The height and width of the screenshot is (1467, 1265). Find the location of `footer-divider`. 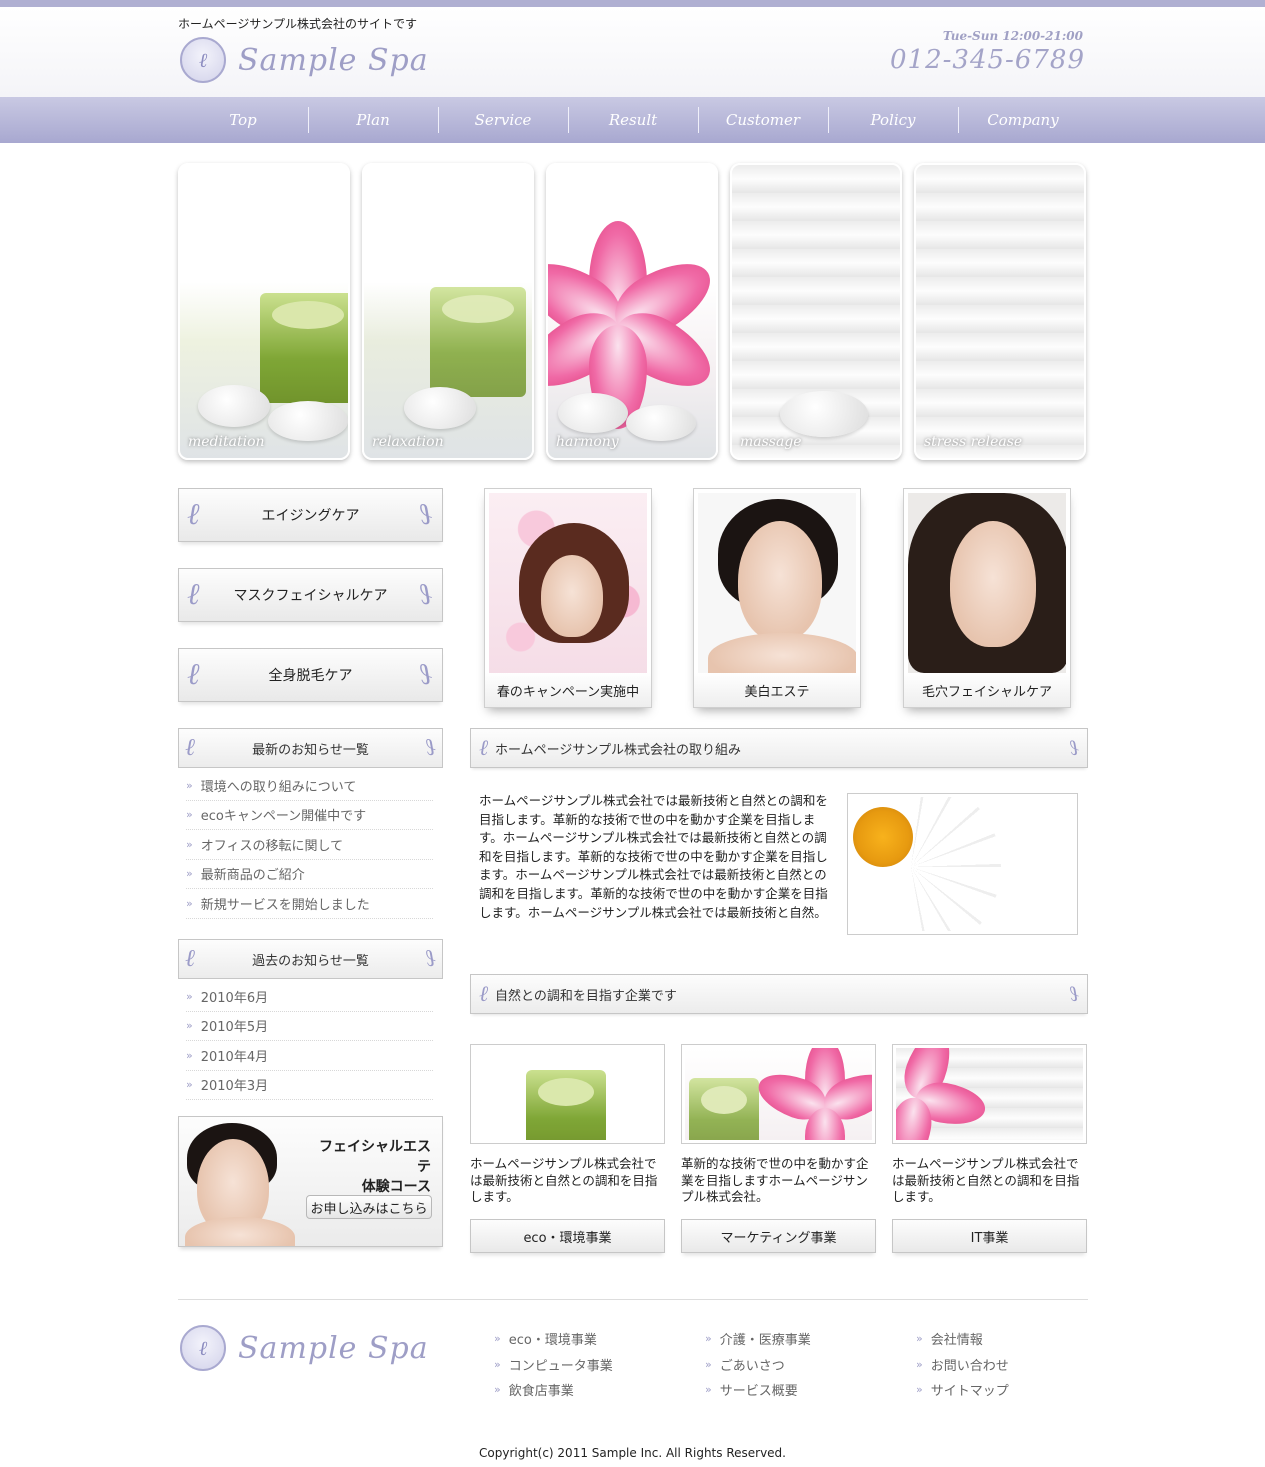

footer-divider is located at coordinates (633, 1299).